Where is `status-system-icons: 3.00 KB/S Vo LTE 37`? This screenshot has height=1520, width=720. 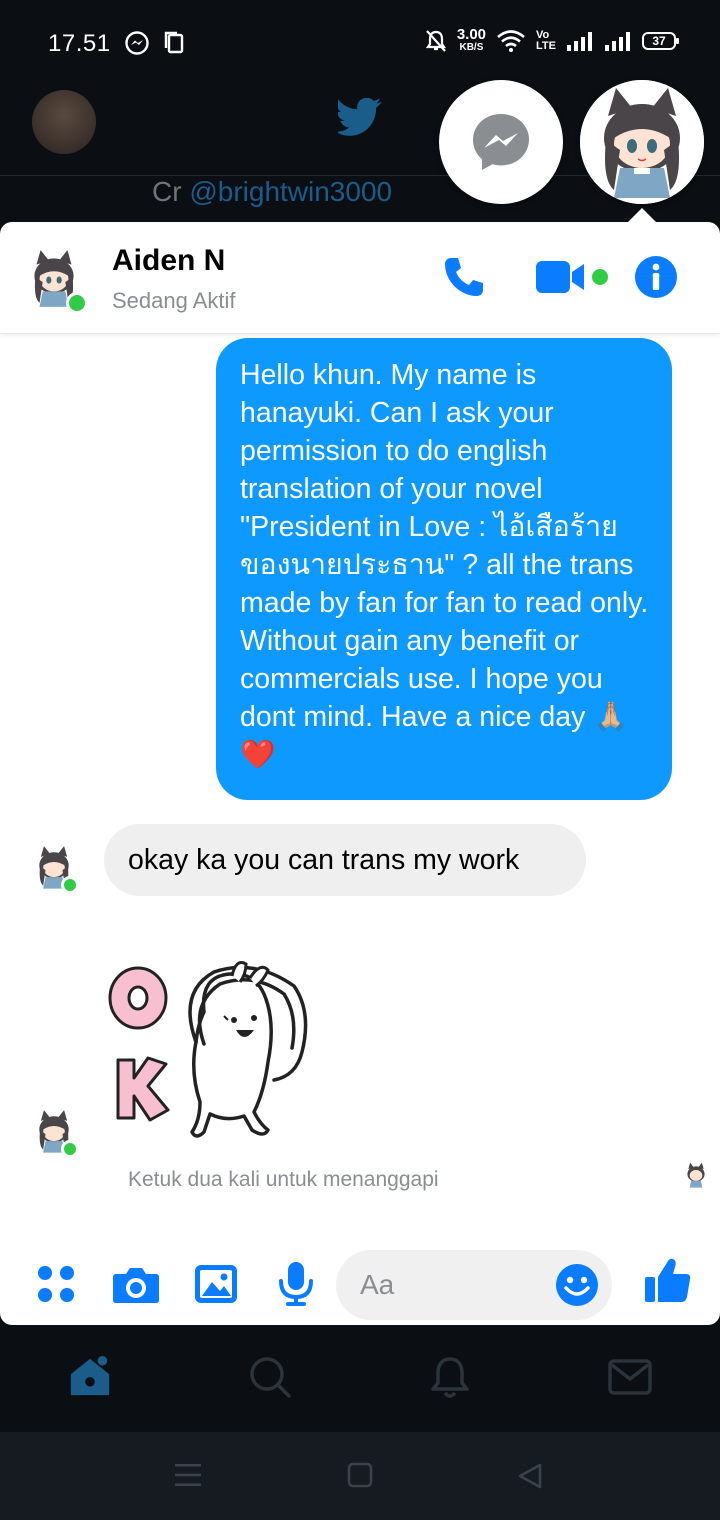 status-system-icons: 3.00 KB/S Vo LTE 37 is located at coordinates (552, 39).